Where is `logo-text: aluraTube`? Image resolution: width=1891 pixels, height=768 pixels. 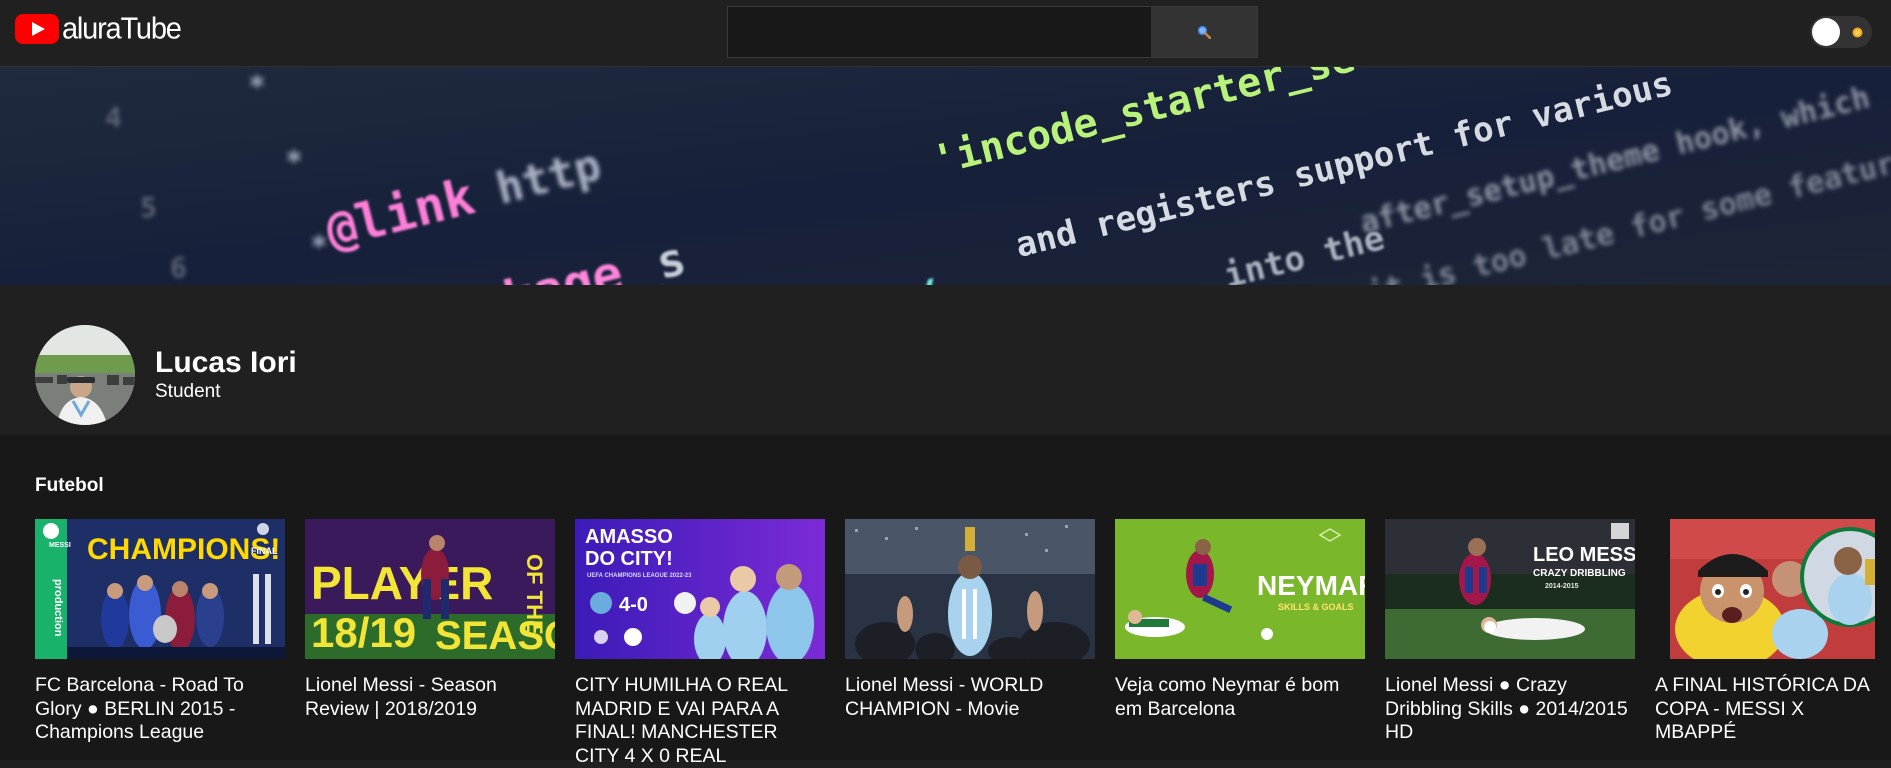
logo-text: aluraTube is located at coordinates (122, 28).